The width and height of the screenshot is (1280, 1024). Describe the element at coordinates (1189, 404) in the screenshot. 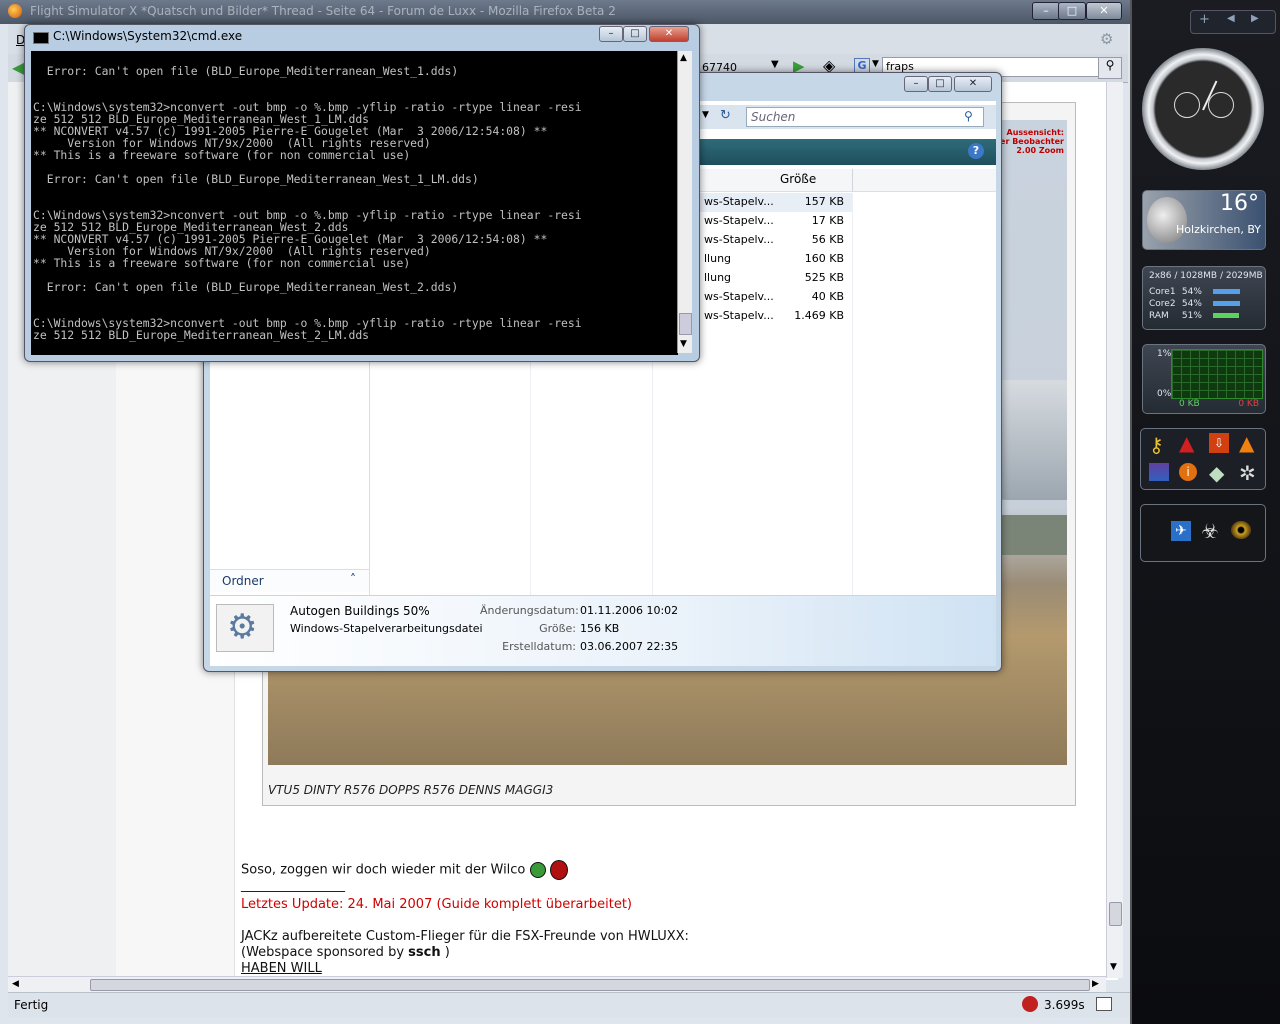

I see `net-in: 0 KB` at that location.